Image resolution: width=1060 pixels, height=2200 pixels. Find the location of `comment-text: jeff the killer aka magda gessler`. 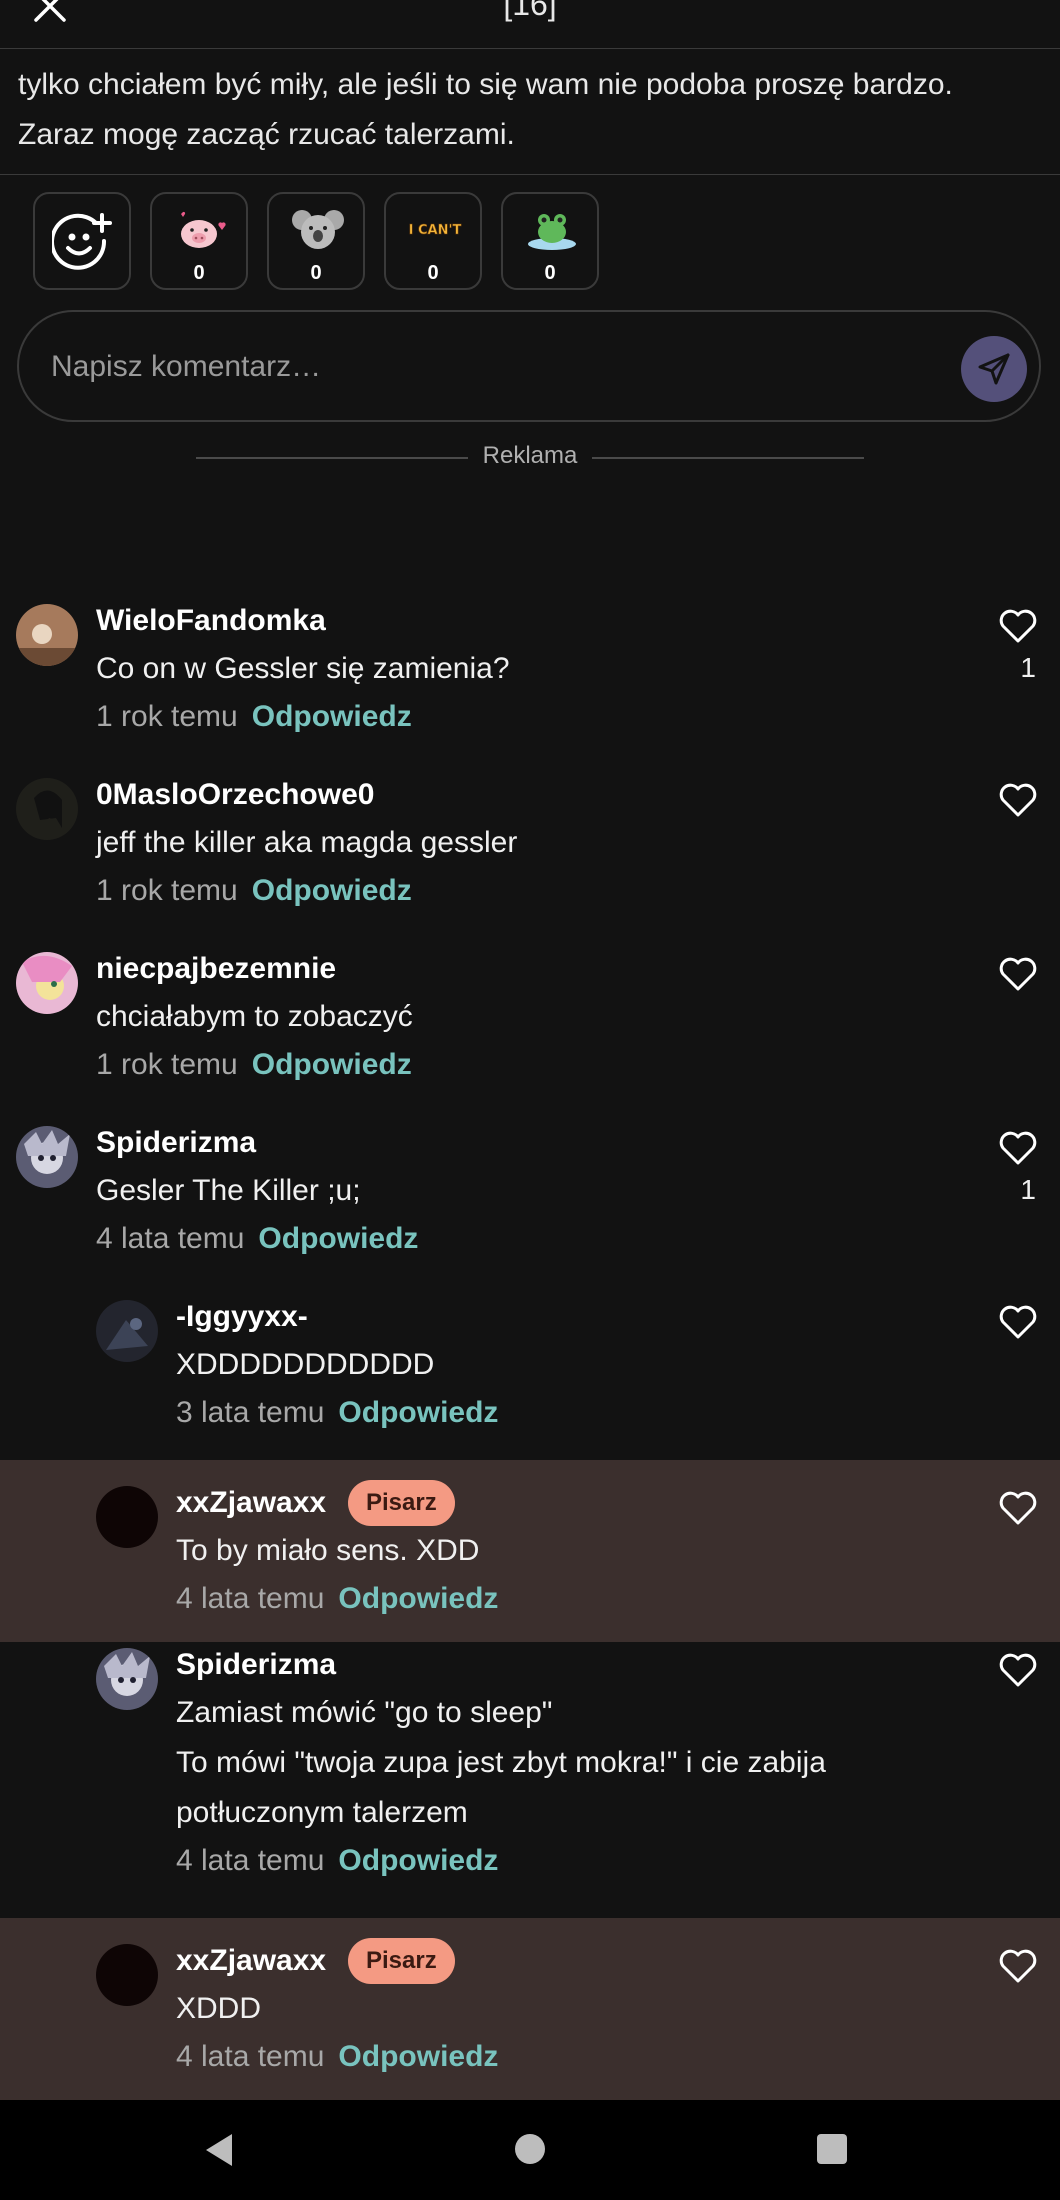

comment-text: jeff the killer aka magda gessler is located at coordinates (307, 842).